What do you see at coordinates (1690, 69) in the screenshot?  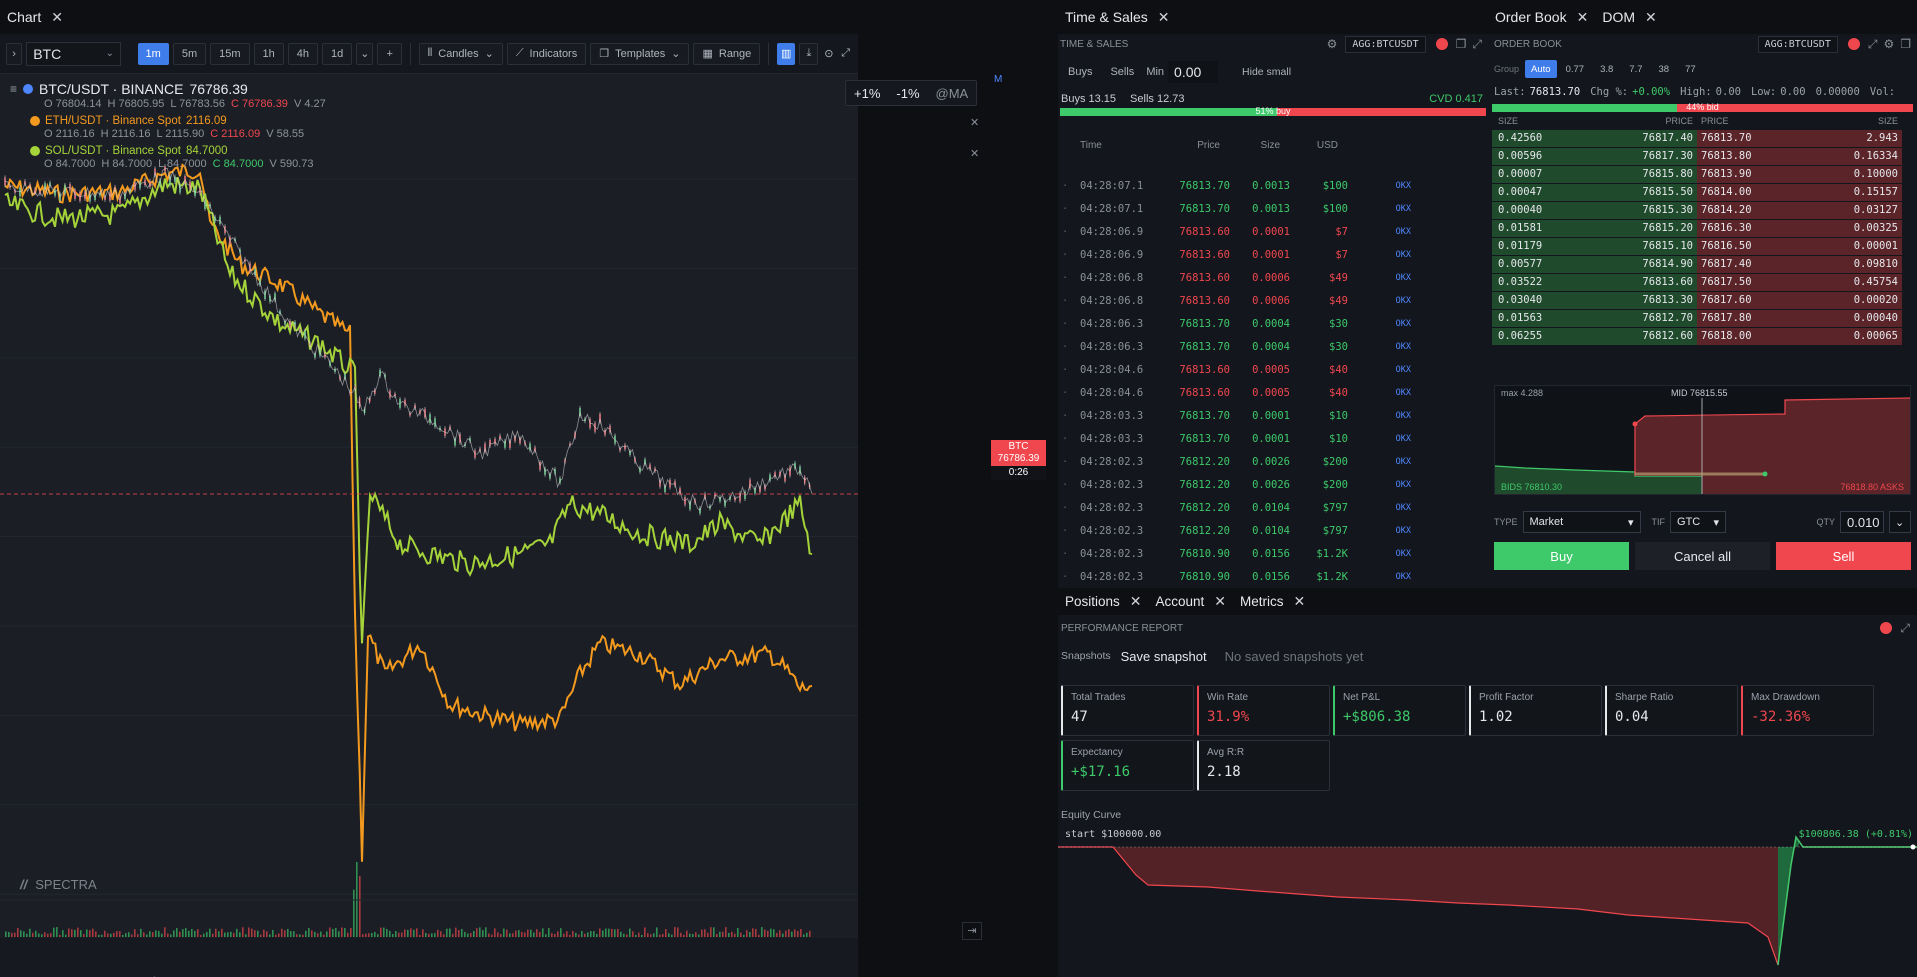 I see `group-77: 77` at bounding box center [1690, 69].